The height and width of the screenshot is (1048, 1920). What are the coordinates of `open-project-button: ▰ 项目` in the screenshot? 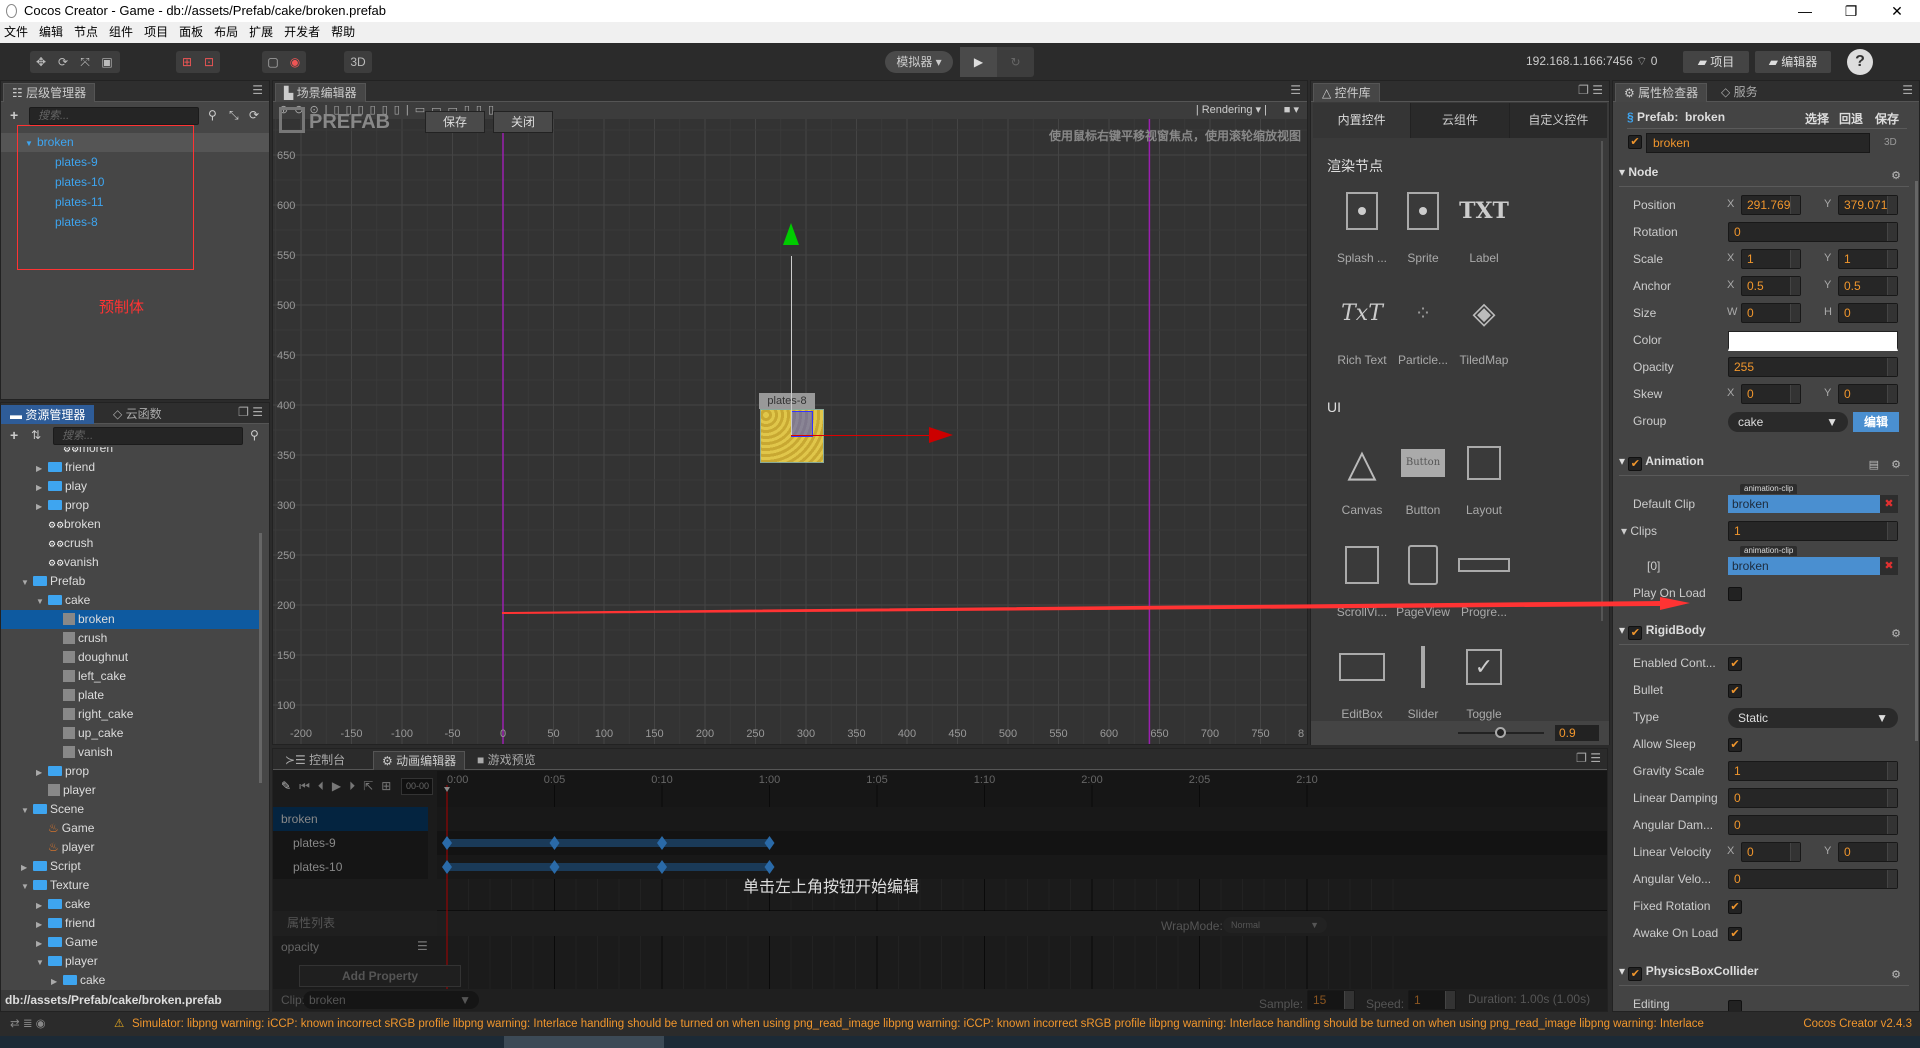 It's located at (1716, 62).